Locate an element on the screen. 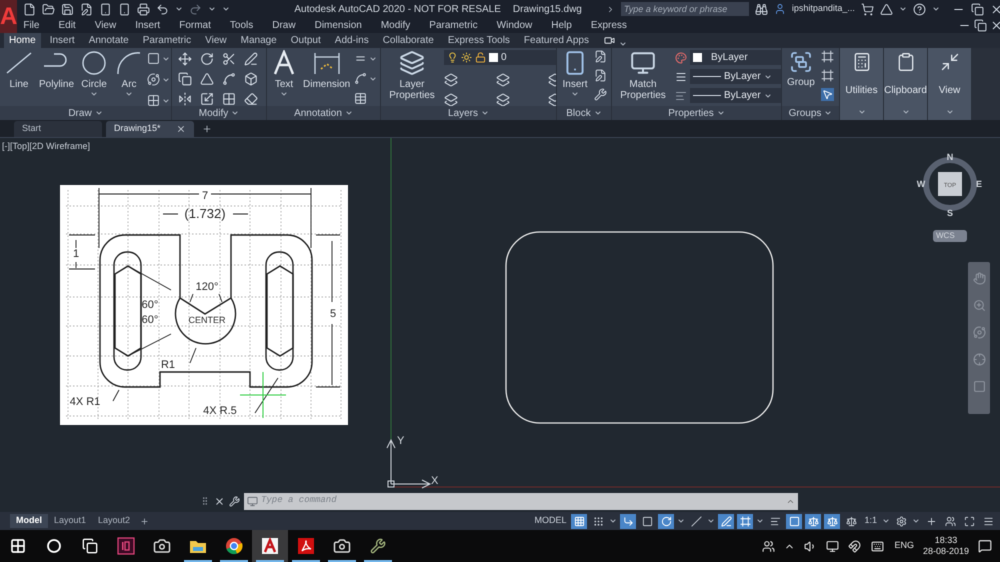 The image size is (1000, 562). ribbon-tab: Featured Apps is located at coordinates (556, 40).